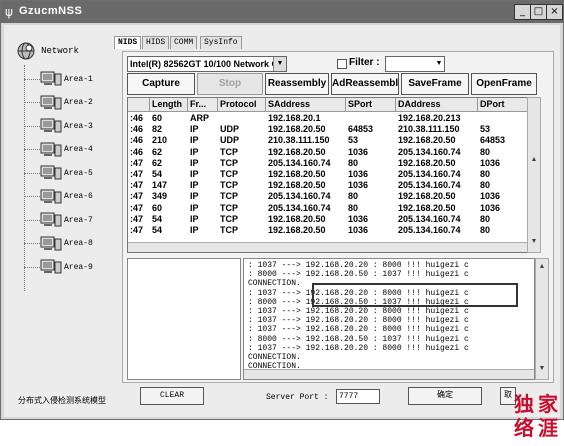  Describe the element at coordinates (548, 404) in the screenshot. I see `svg-text: 家` at that location.